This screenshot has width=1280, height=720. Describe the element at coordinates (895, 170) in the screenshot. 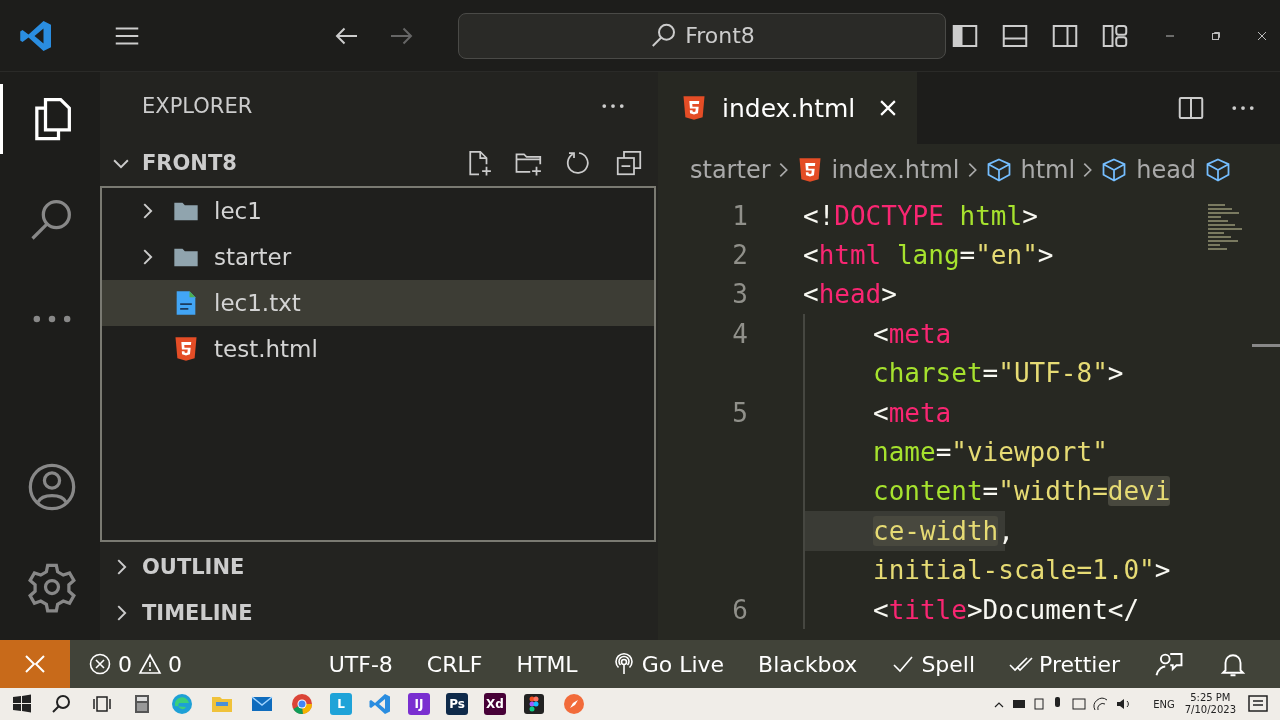

I see `breadcrumb: index.html` at that location.